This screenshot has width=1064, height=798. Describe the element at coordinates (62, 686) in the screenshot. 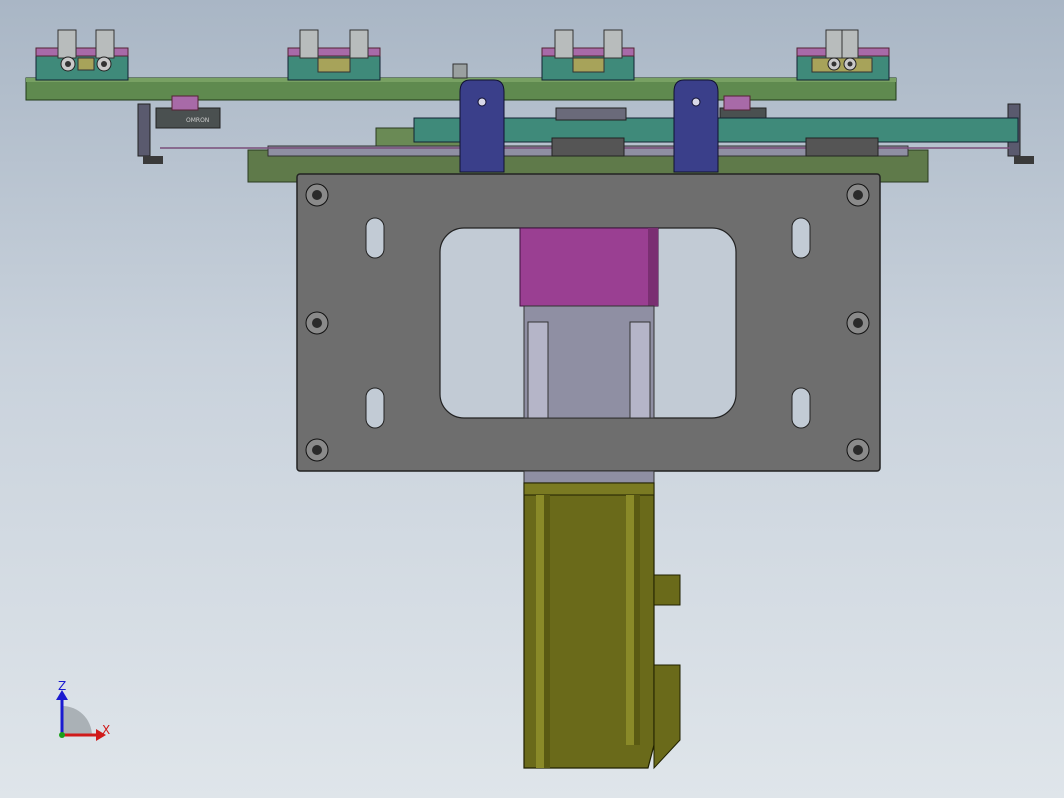

I see `z-axis-label: Z` at that location.